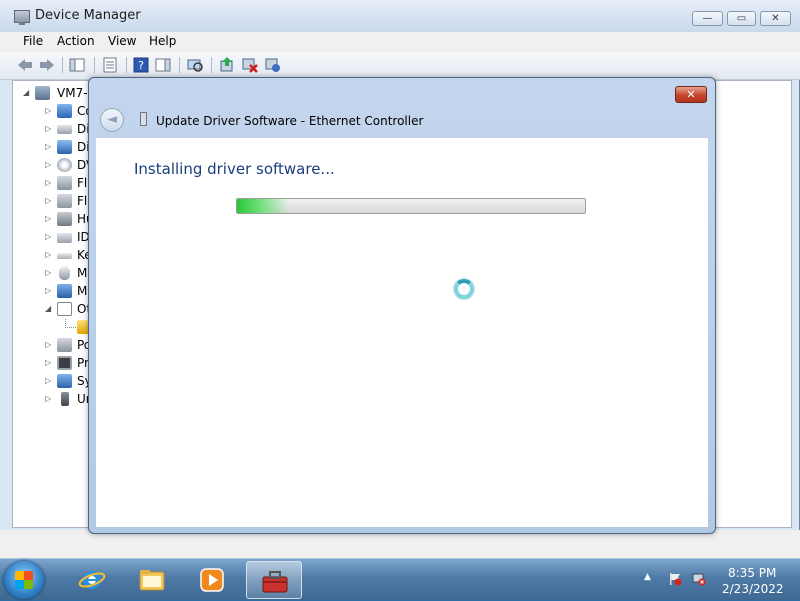  What do you see at coordinates (22, 17) in the screenshot?
I see `device-manager-icon` at bounding box center [22, 17].